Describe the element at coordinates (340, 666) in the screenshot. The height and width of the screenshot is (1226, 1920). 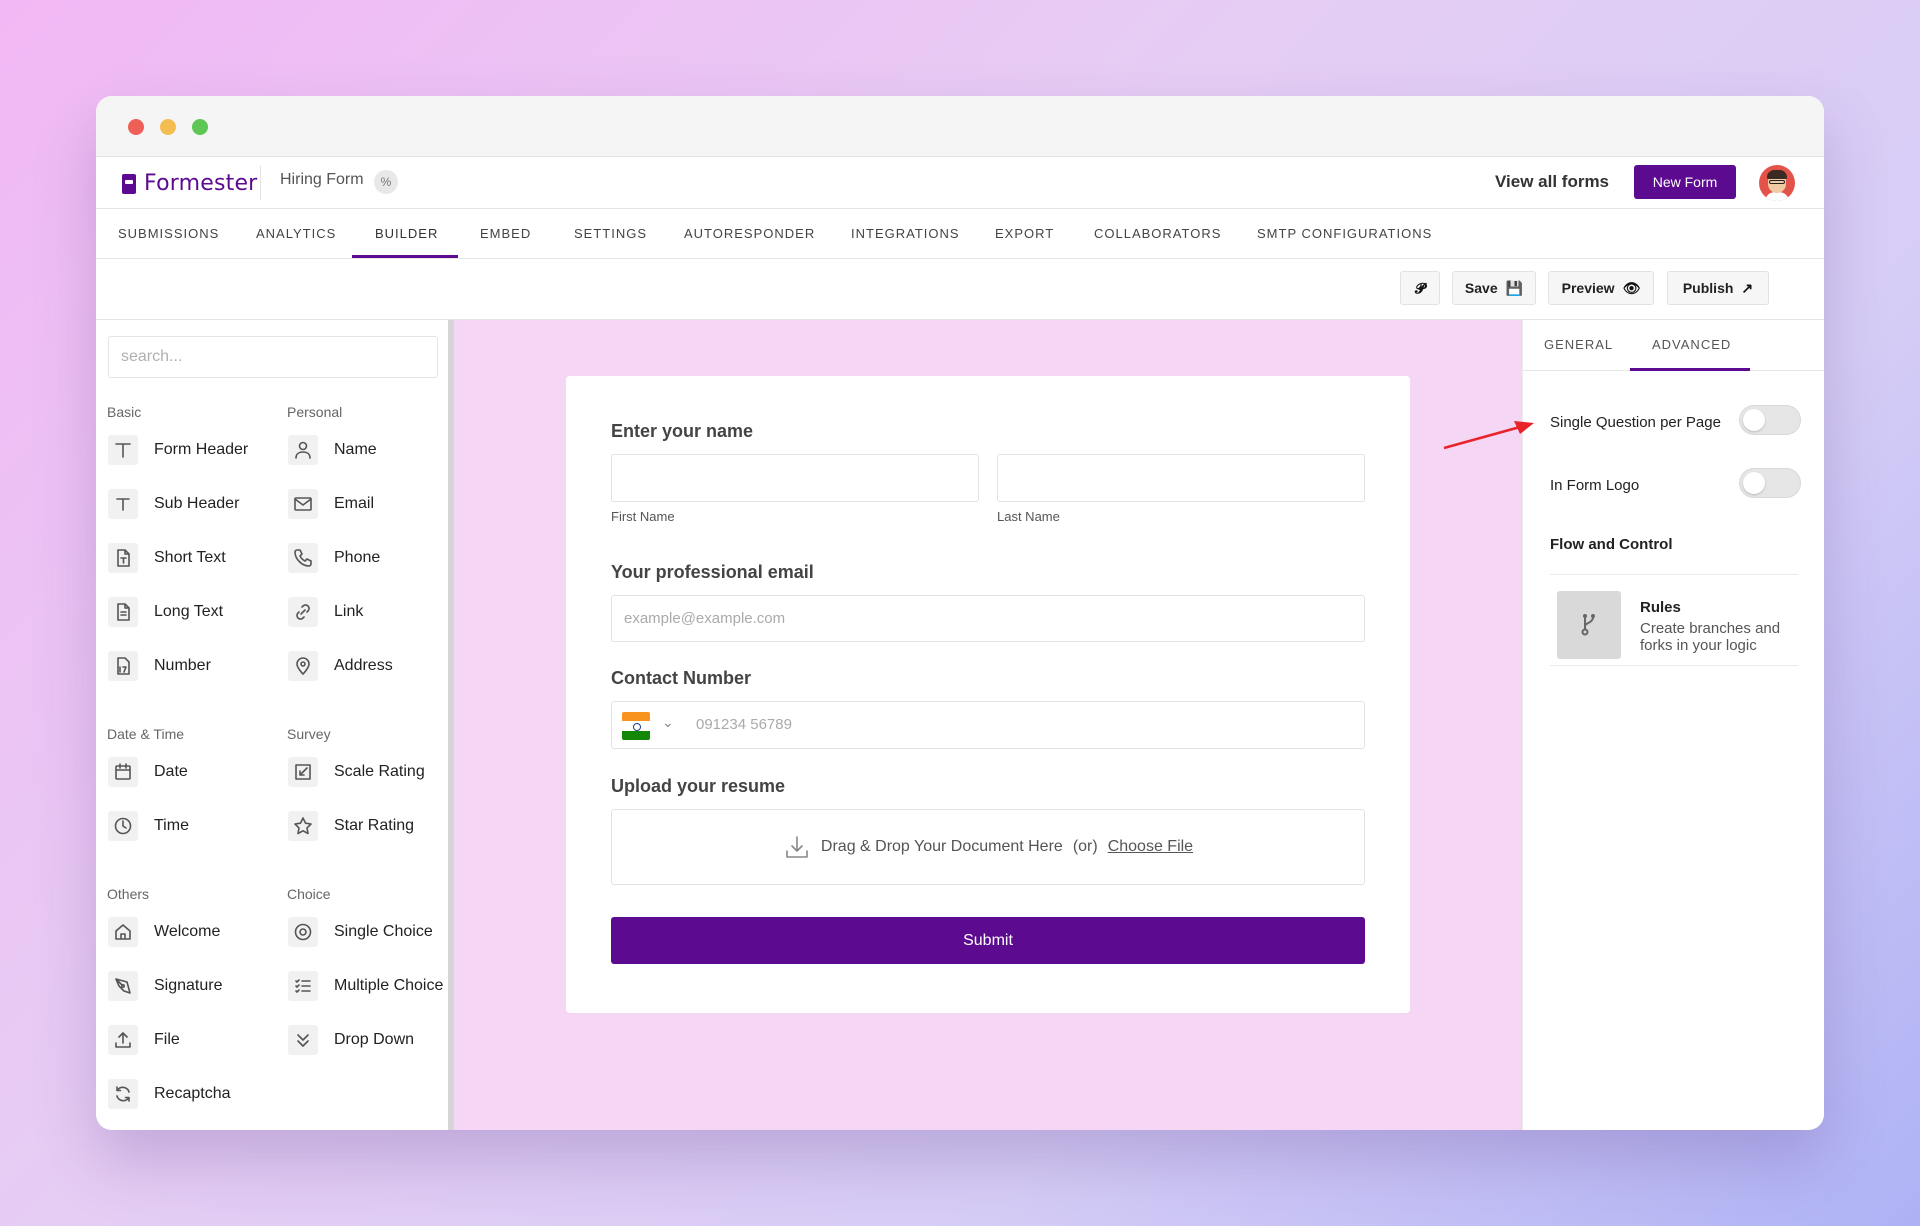
I see `field-address: Address` at that location.